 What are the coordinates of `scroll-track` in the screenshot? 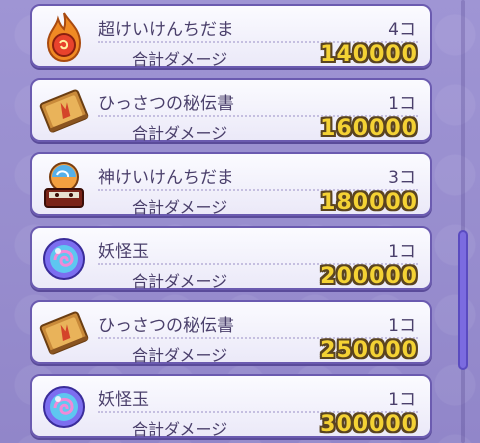 It's located at (463, 221).